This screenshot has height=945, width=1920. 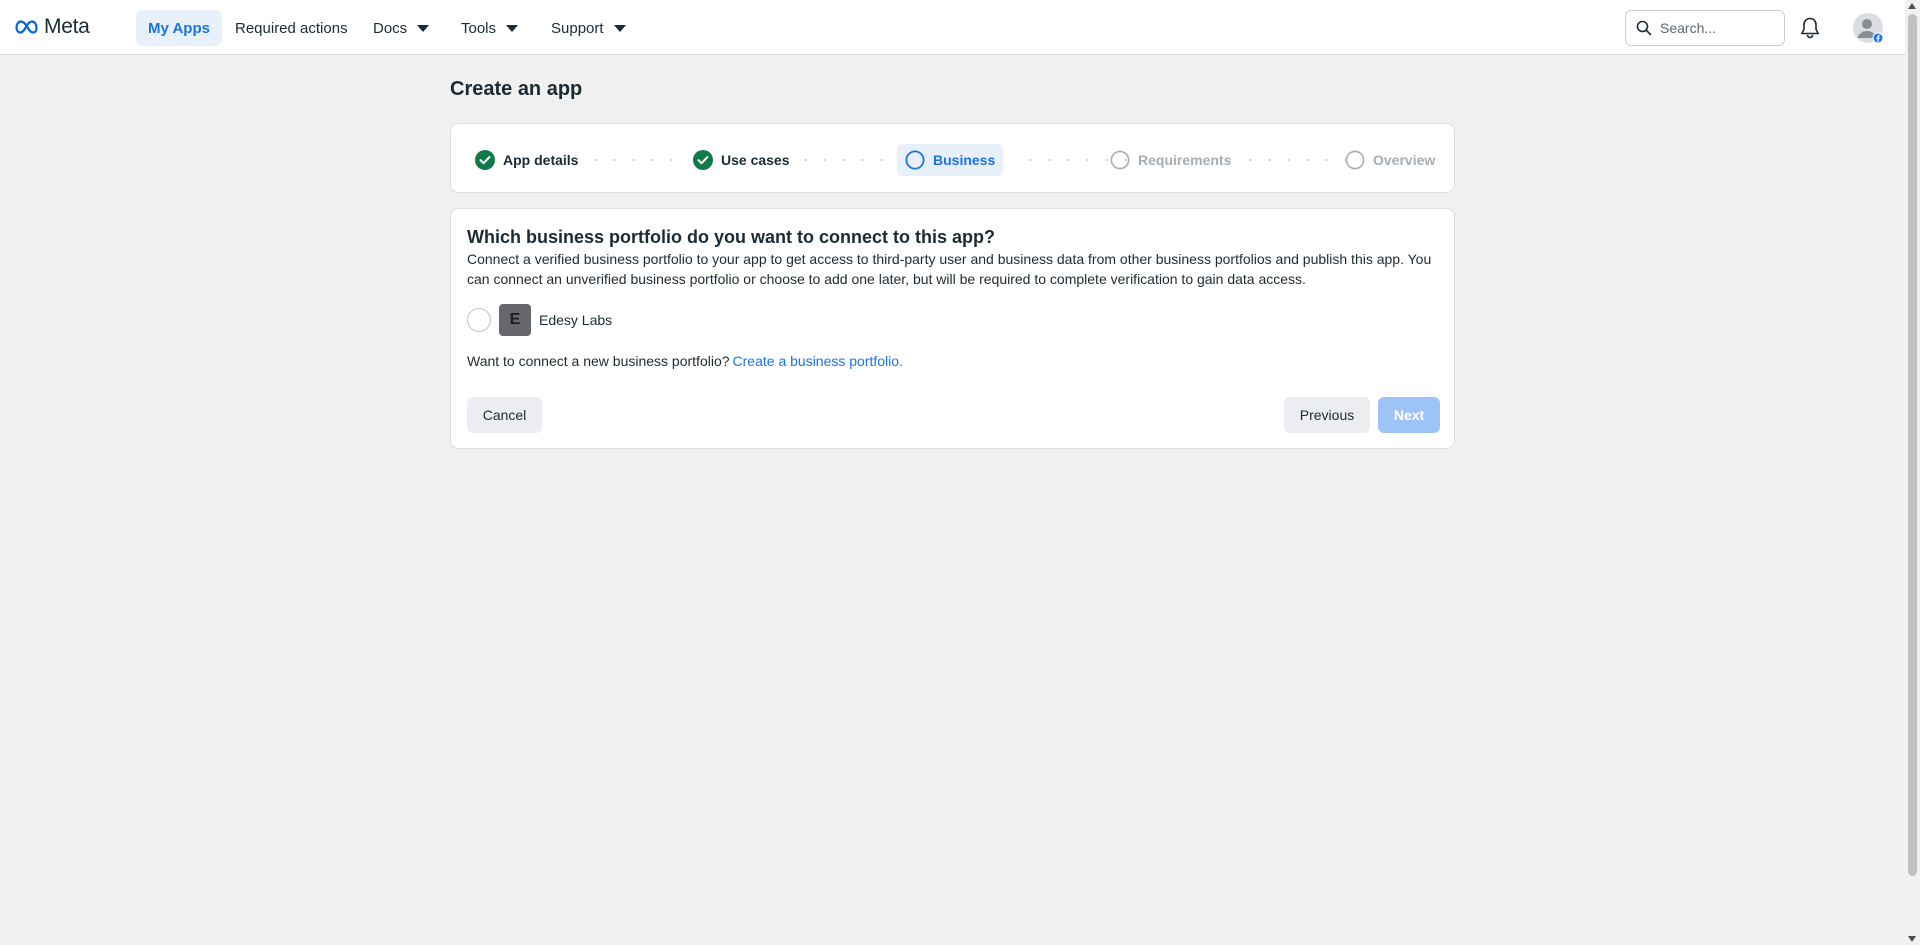 I want to click on nav-required-actions: Required actions, so click(x=291, y=28).